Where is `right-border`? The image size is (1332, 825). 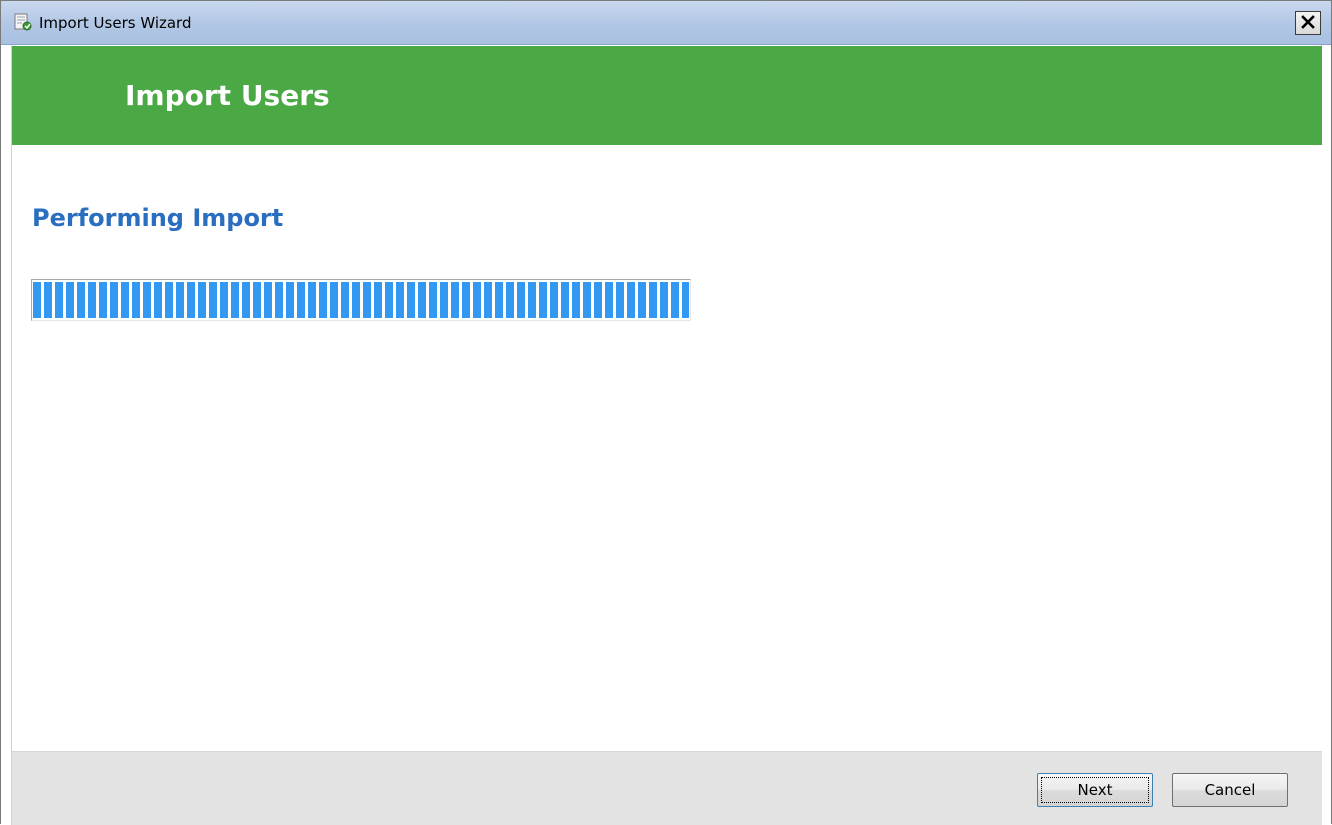
right-border is located at coordinates (1326, 435).